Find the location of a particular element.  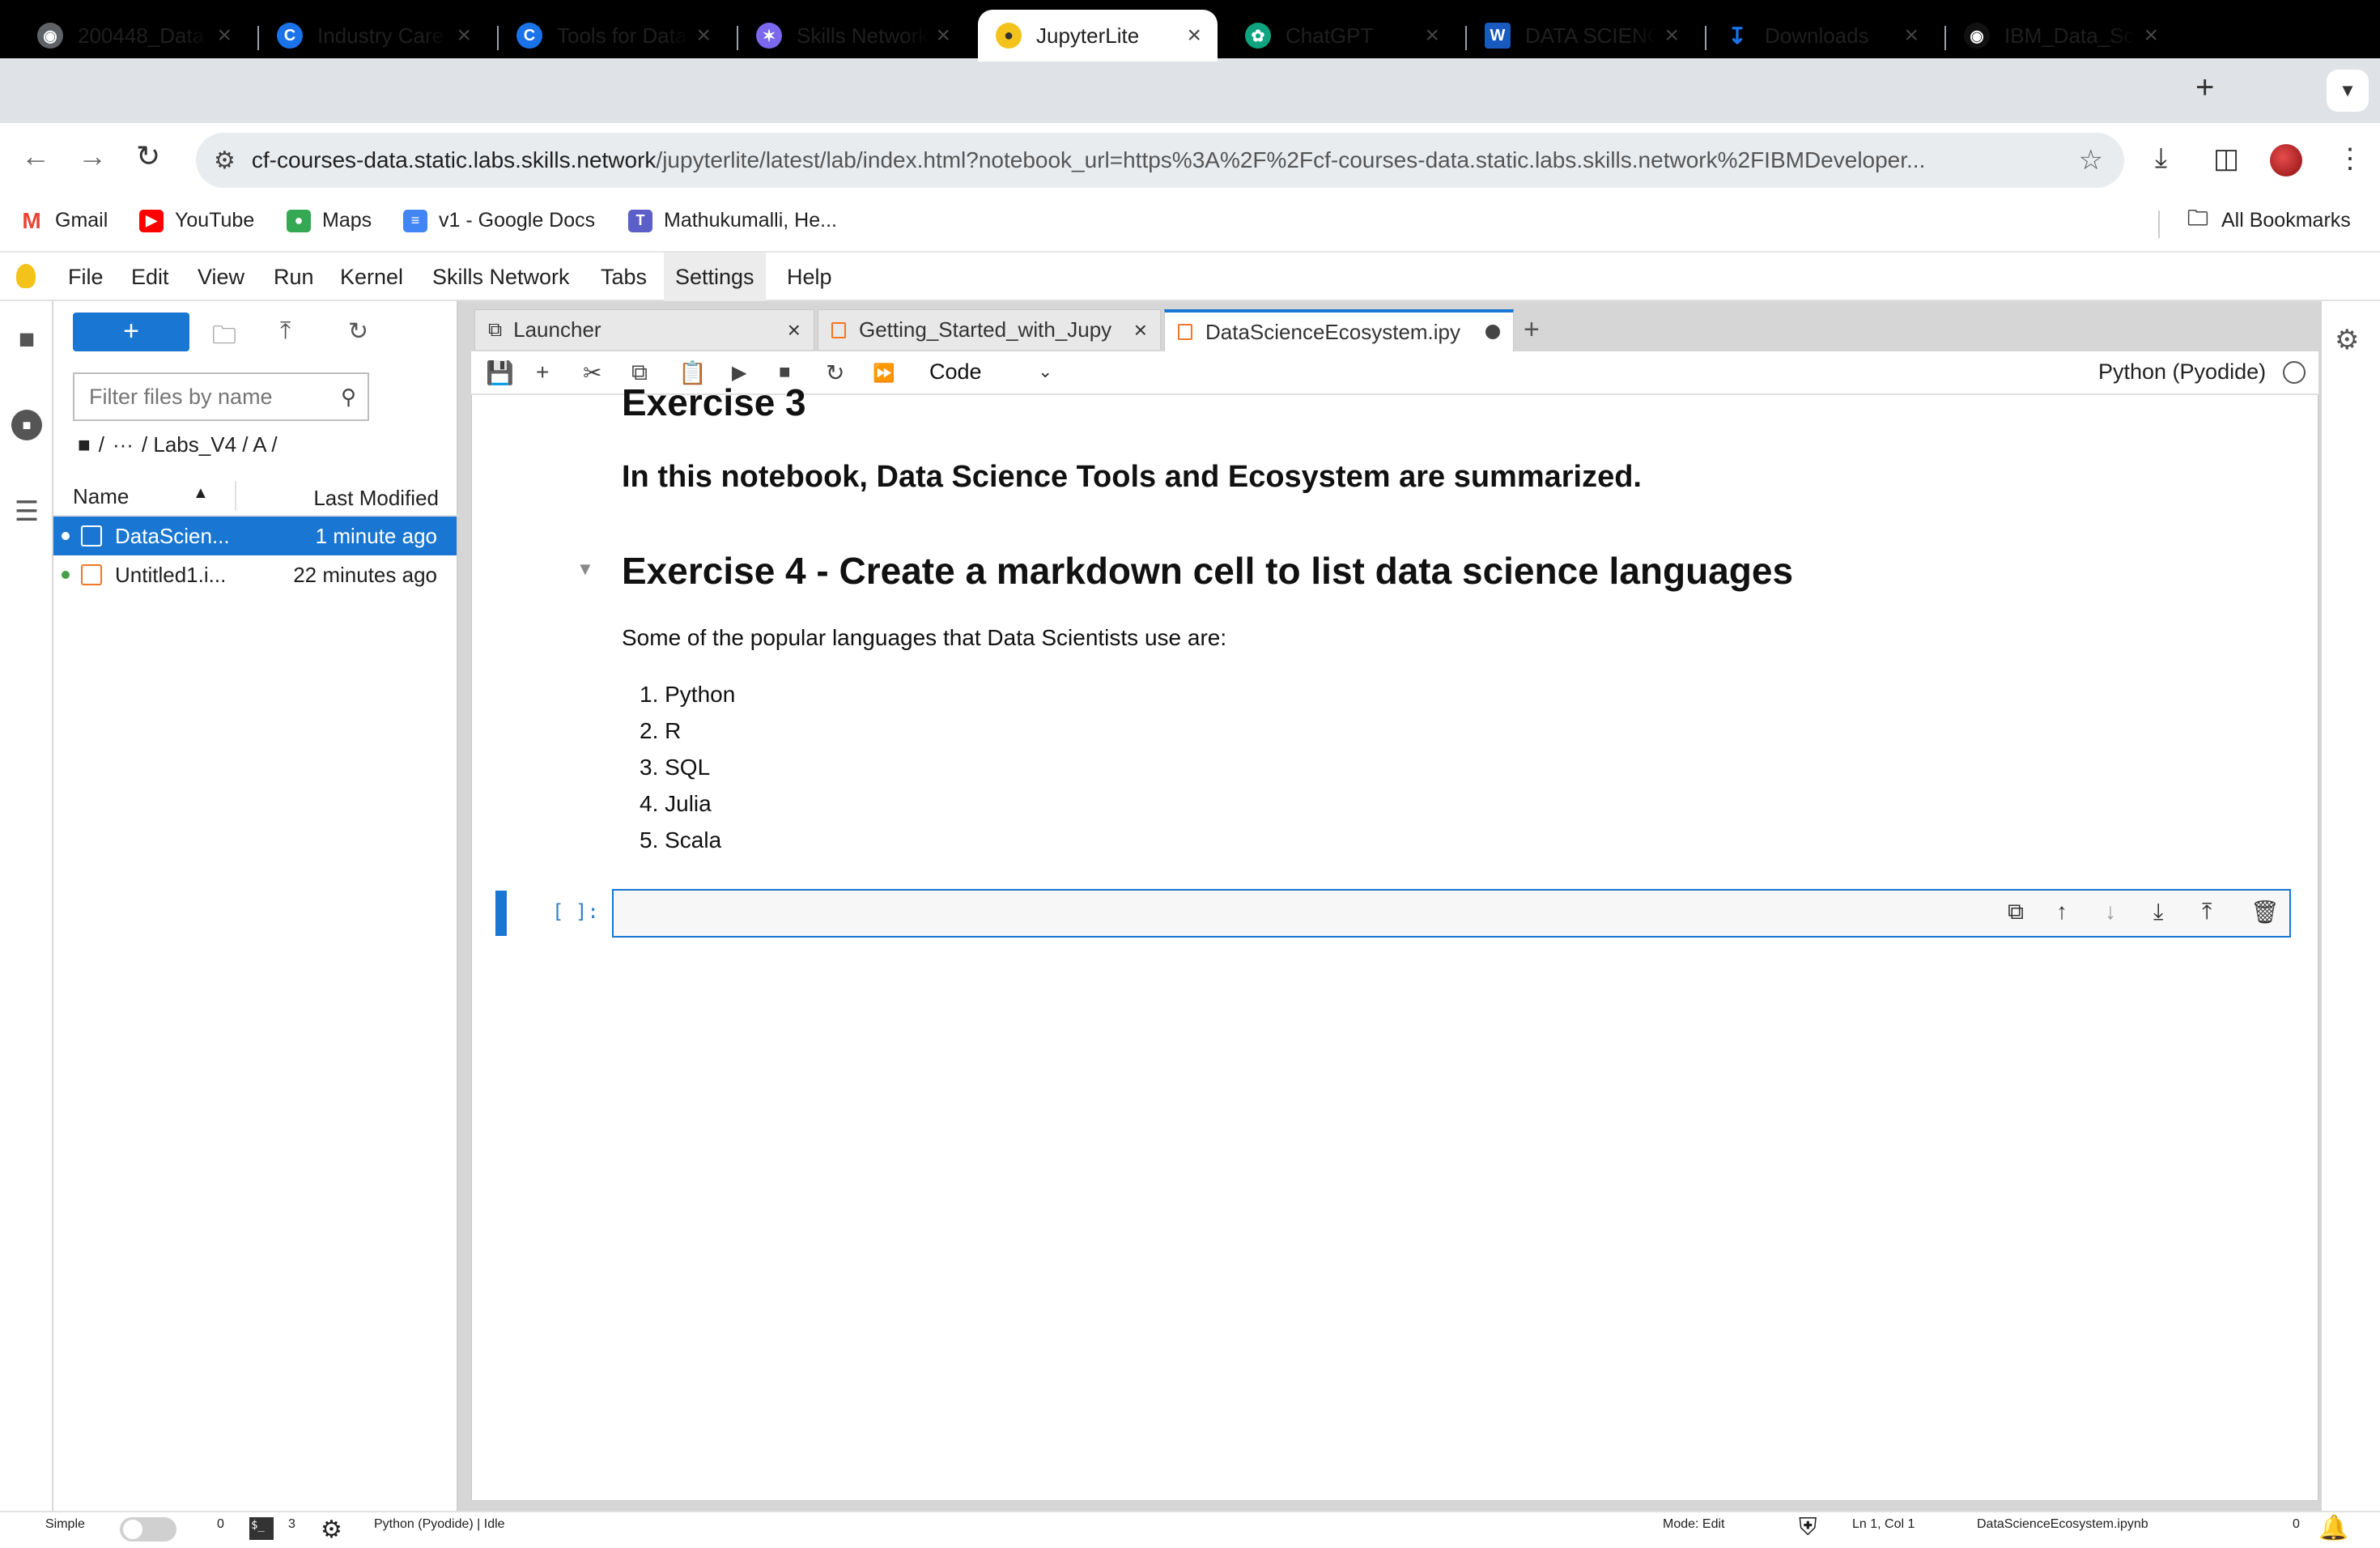

move-up-icon: ↑ is located at coordinates (2062, 912).